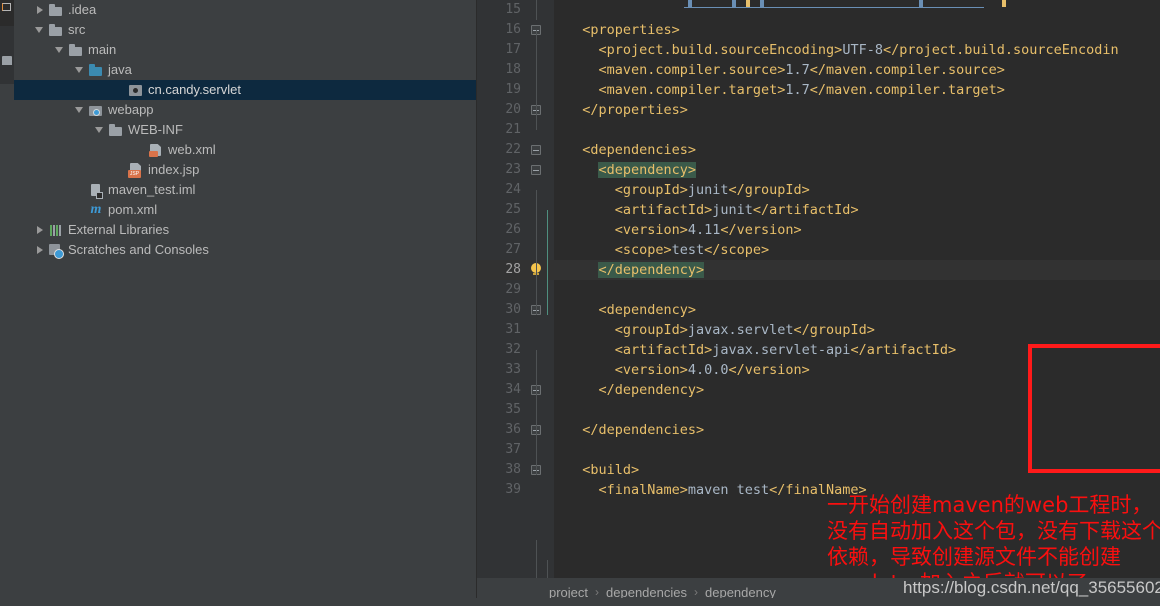  I want to click on code-line: 38 <build>, so click(818, 470).